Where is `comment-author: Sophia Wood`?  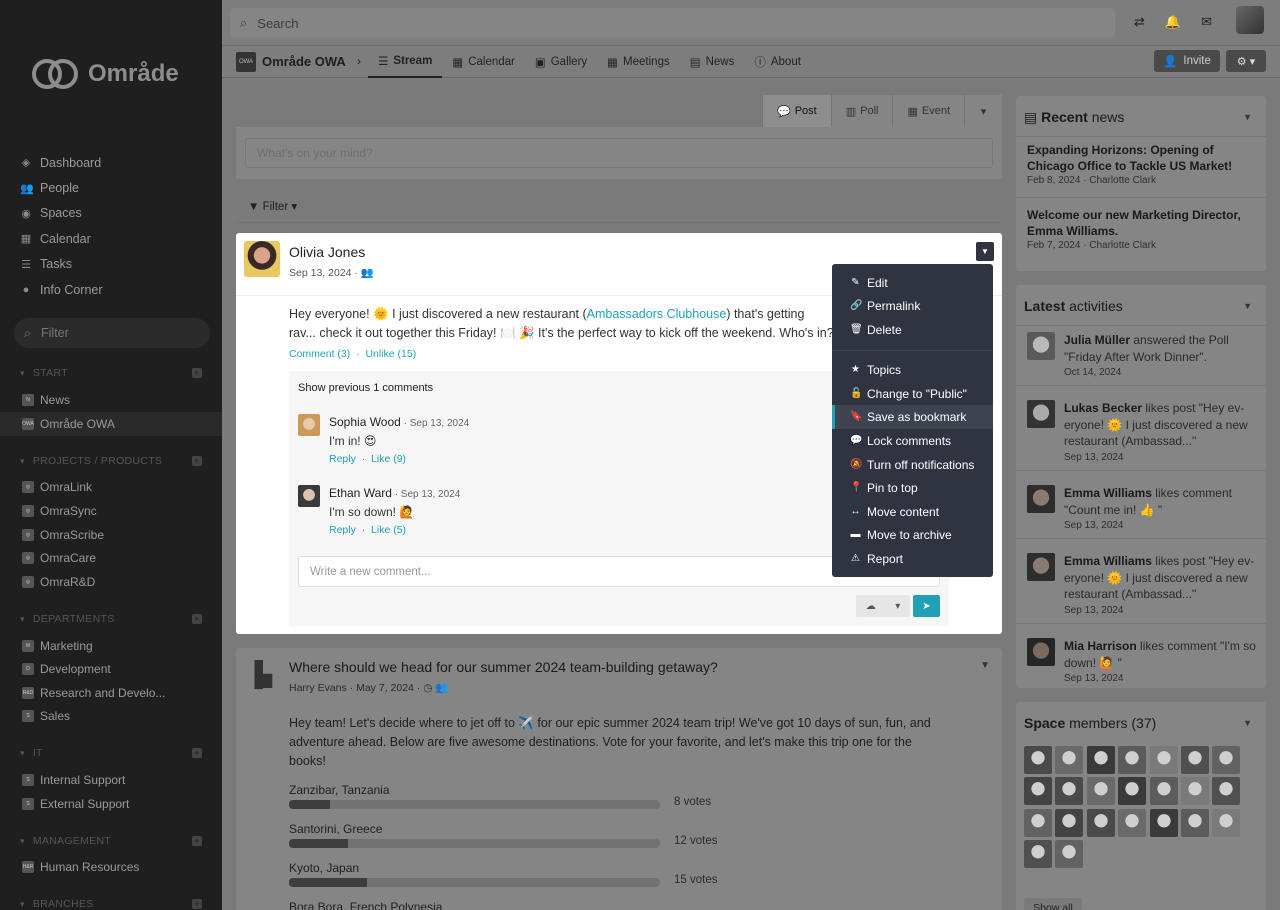
comment-author: Sophia Wood is located at coordinates (365, 422).